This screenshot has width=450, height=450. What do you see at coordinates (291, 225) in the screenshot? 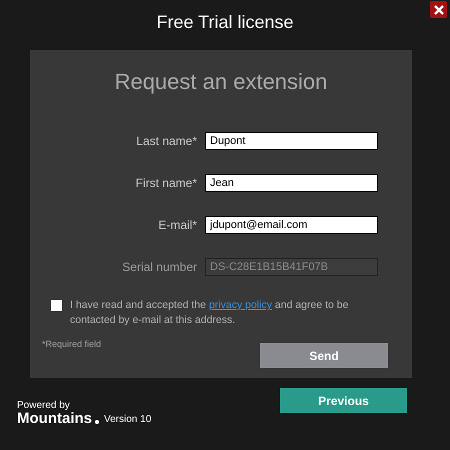
I see `text-field: jdupont@email.com` at bounding box center [291, 225].